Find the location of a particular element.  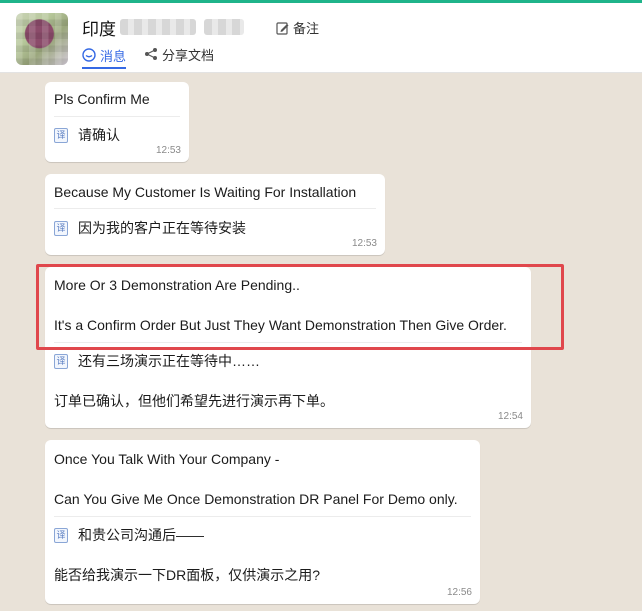

translation-text: 因为我的客户正在等待安装 is located at coordinates (162, 228).